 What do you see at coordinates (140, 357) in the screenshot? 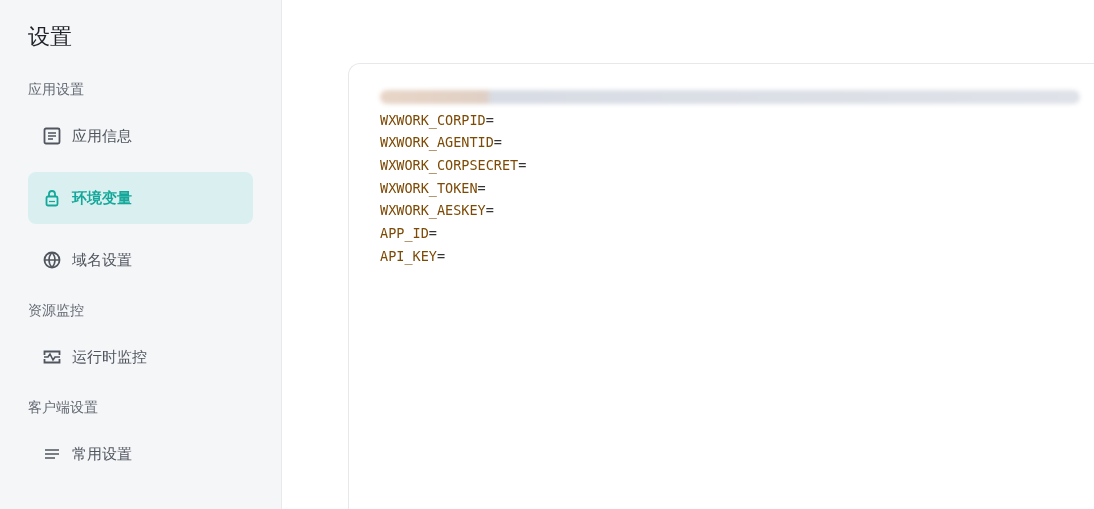
I see `nav-item: 运行时监控` at bounding box center [140, 357].